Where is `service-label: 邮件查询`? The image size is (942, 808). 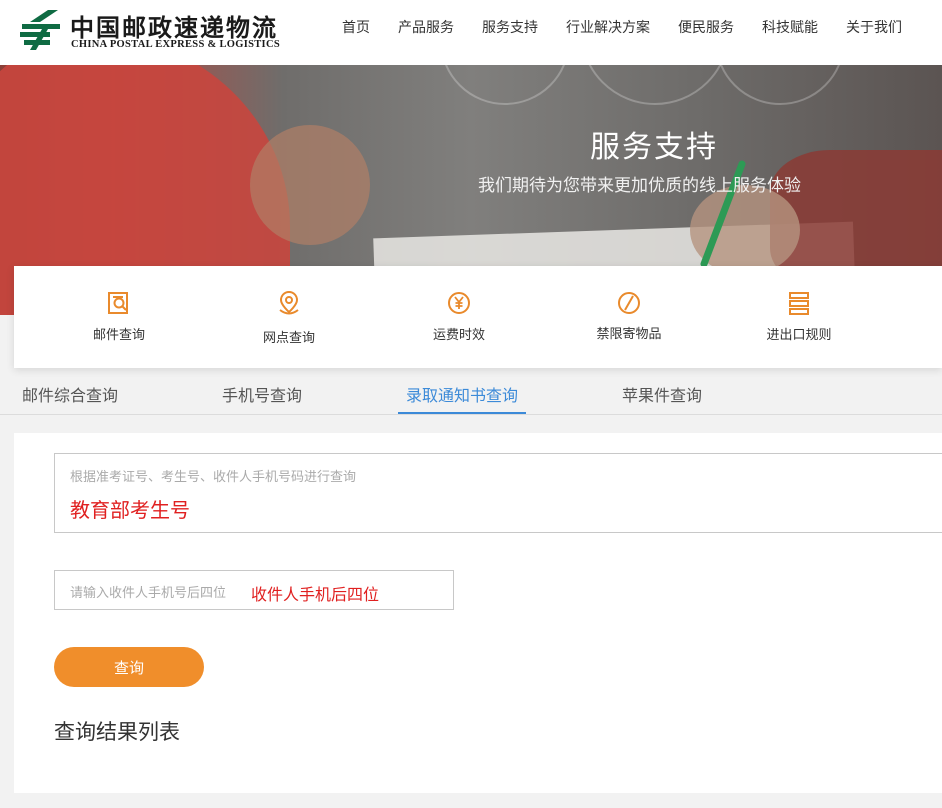
service-label: 邮件查询 is located at coordinates (118, 335).